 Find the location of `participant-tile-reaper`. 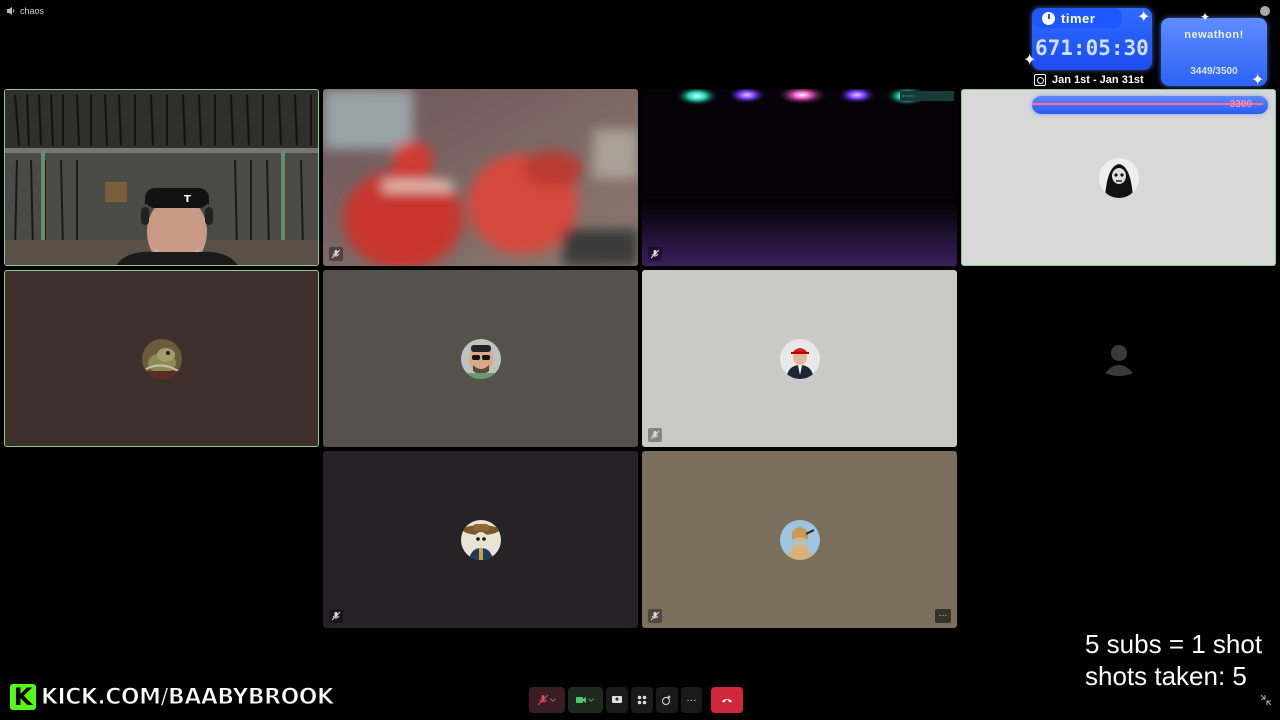

participant-tile-reaper is located at coordinates (1118, 177).